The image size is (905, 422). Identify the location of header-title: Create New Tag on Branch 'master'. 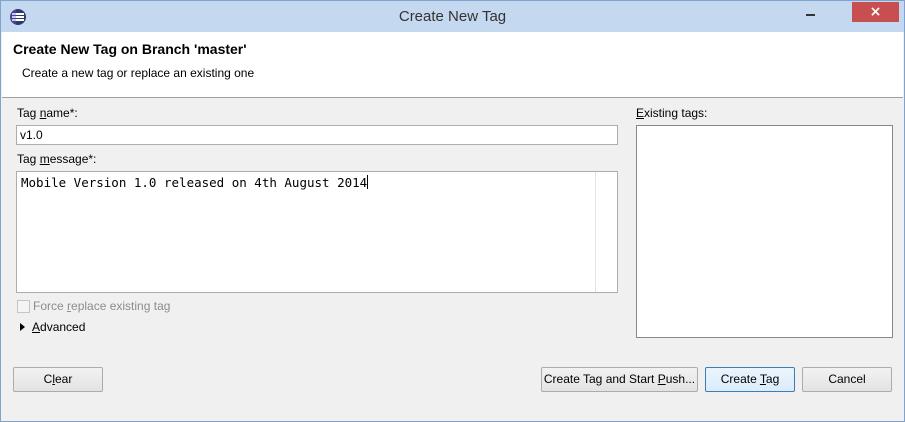
(130, 49).